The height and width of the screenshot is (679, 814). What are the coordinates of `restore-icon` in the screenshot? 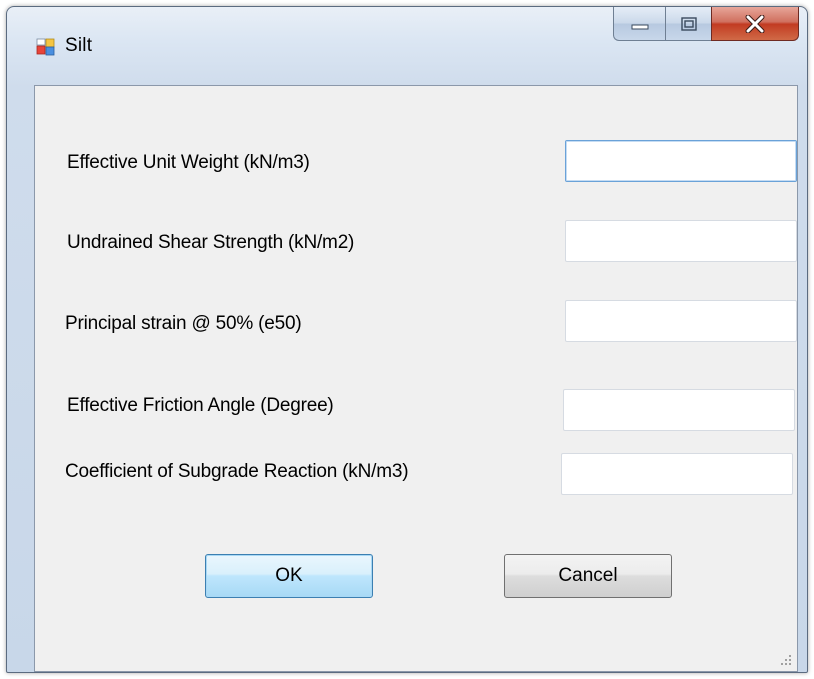 It's located at (688, 23).